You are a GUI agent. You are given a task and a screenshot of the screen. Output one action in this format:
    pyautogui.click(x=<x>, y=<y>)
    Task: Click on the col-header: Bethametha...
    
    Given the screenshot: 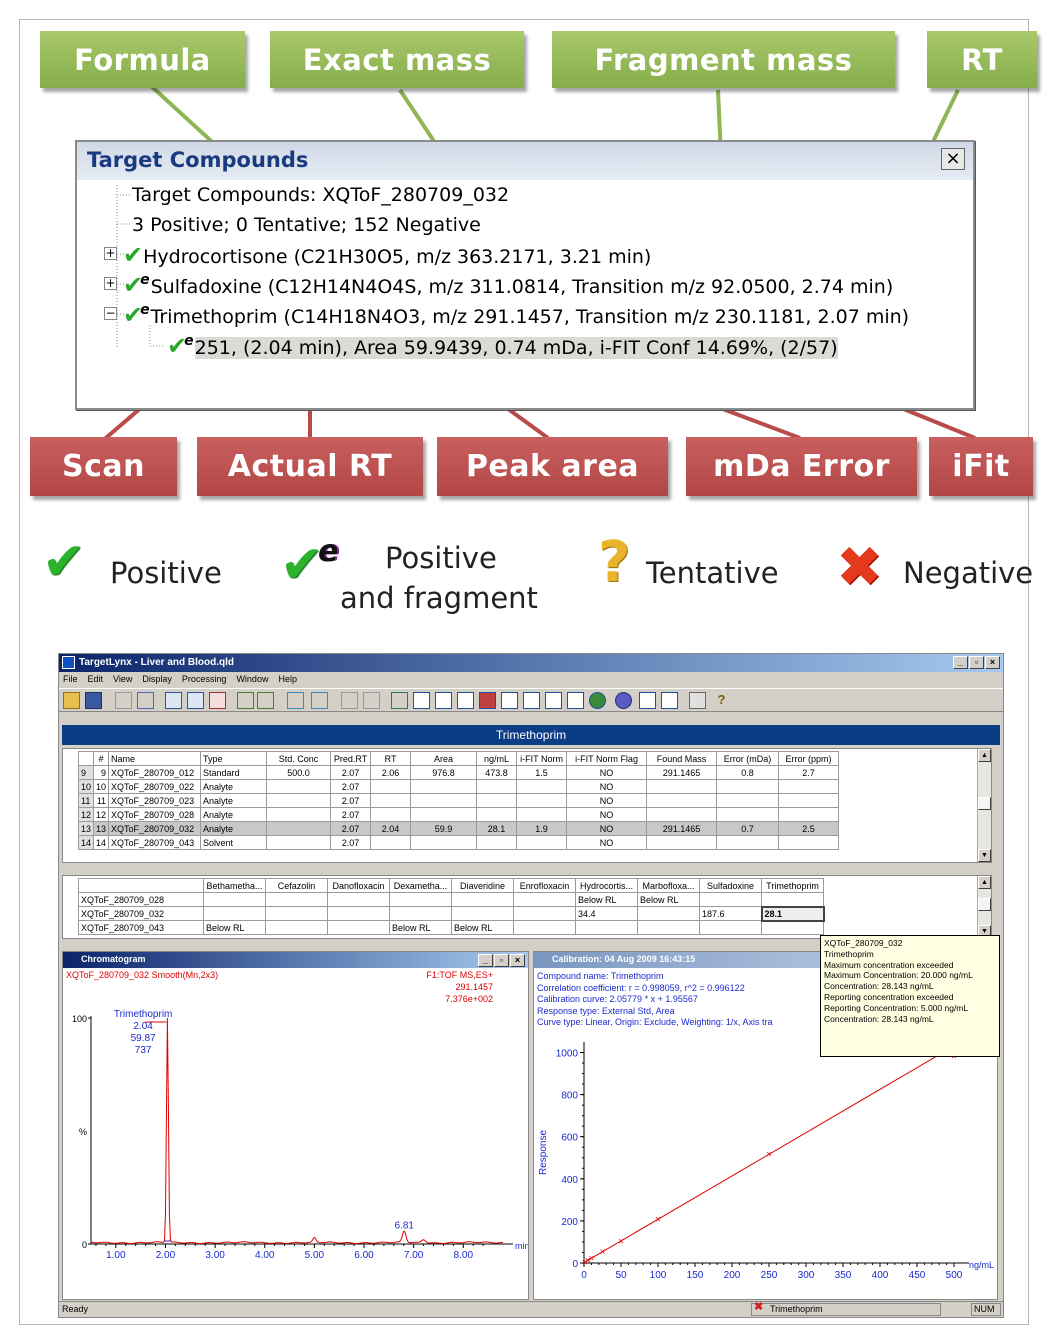 What is the action you would take?
    pyautogui.click(x=234, y=885)
    